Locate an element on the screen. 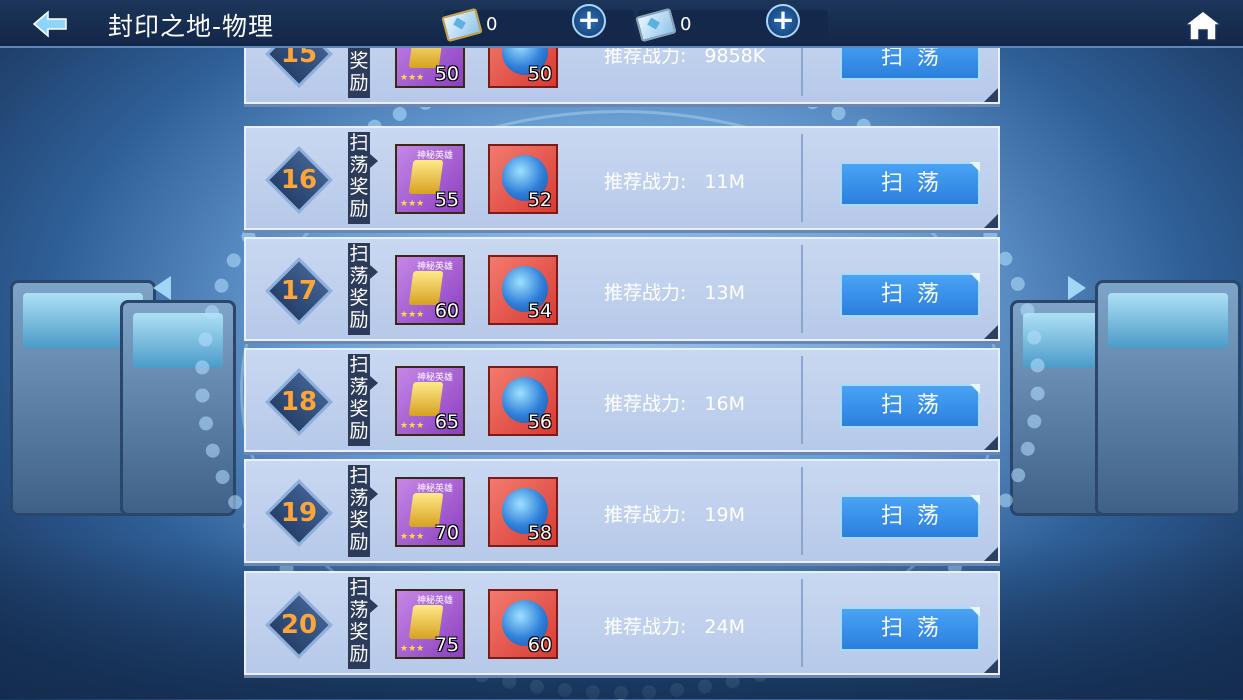 The height and width of the screenshot is (700, 1243). gem-reward: 52 is located at coordinates (523, 179).